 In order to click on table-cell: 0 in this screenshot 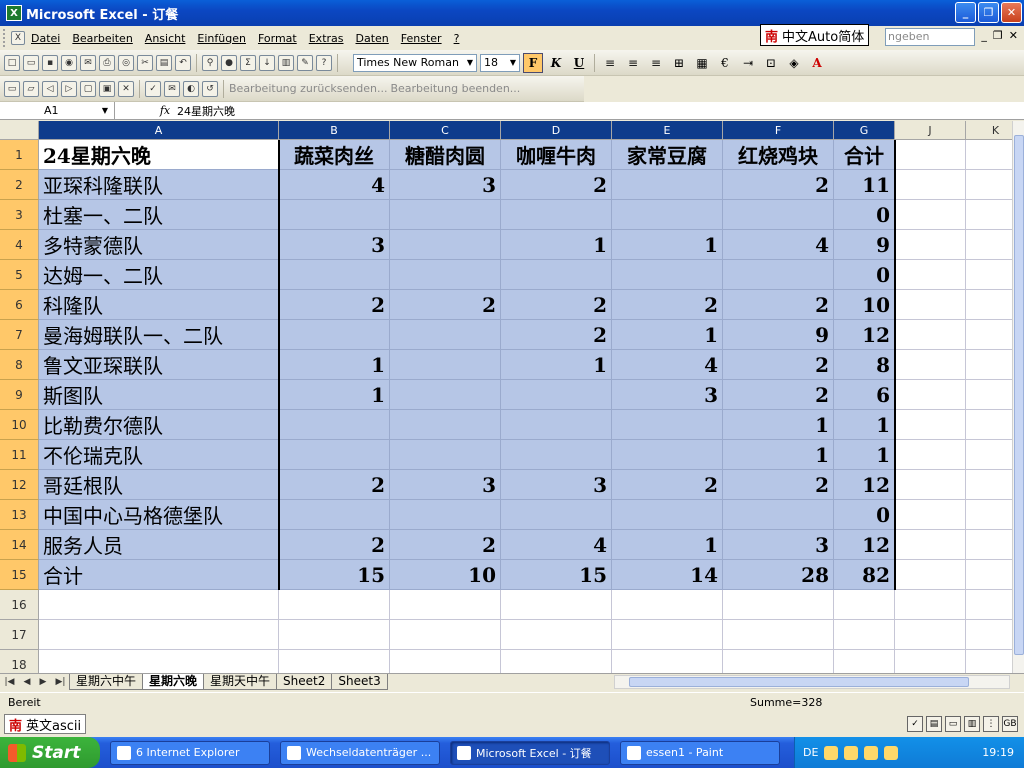, I will do `click(864, 515)`.